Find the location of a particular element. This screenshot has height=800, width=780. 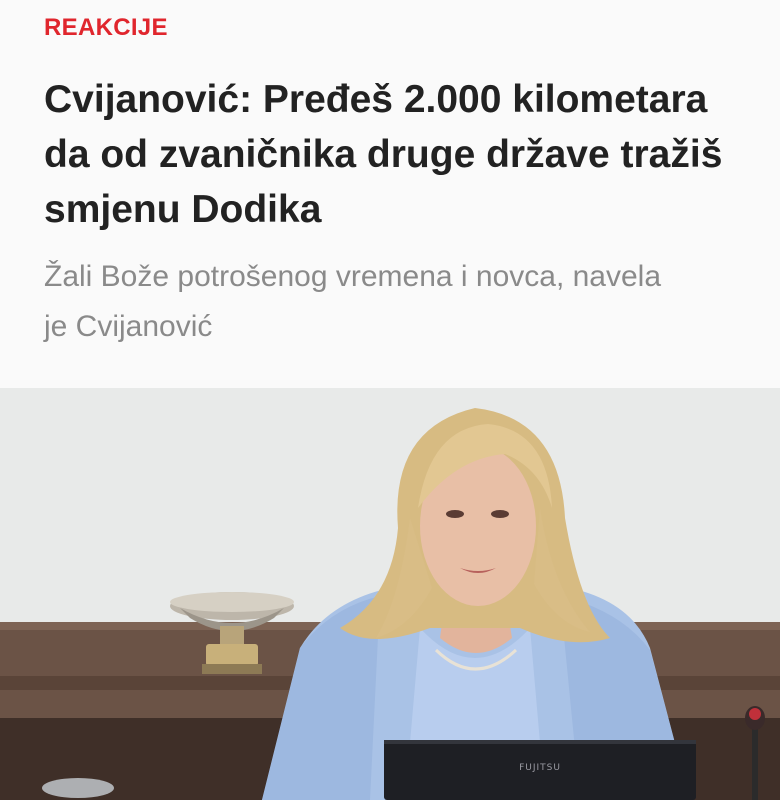

water-glass is located at coordinates (78, 788).